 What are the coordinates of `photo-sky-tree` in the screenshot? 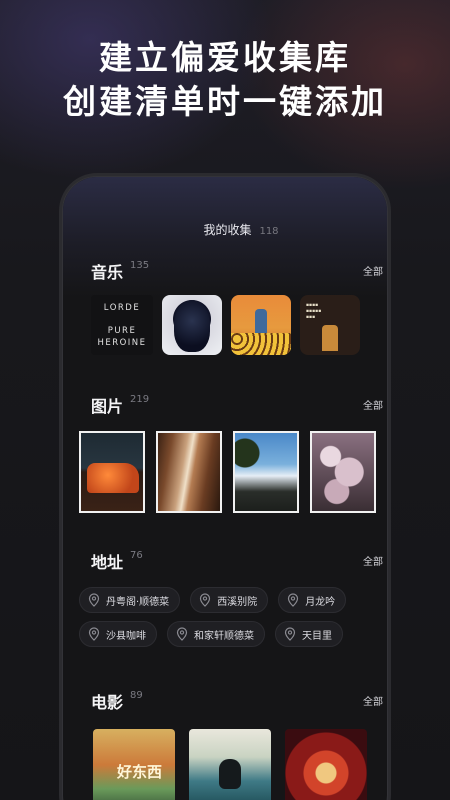 It's located at (250, 458).